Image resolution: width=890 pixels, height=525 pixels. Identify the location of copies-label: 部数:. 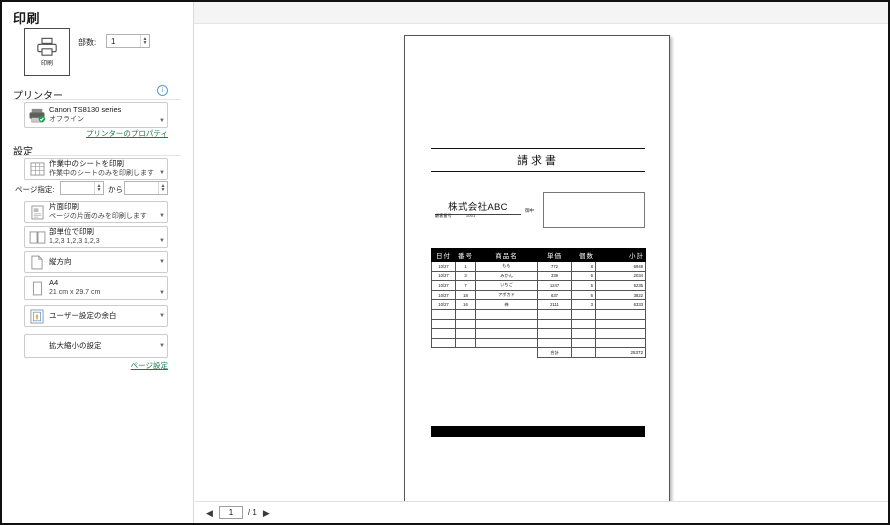
(87, 42).